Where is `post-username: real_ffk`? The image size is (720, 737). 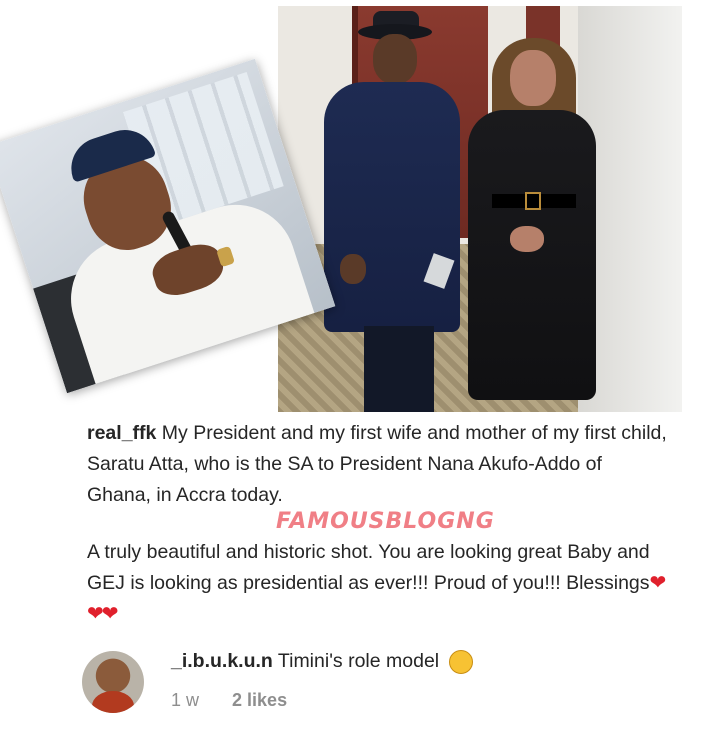 post-username: real_ffk is located at coordinates (121, 433).